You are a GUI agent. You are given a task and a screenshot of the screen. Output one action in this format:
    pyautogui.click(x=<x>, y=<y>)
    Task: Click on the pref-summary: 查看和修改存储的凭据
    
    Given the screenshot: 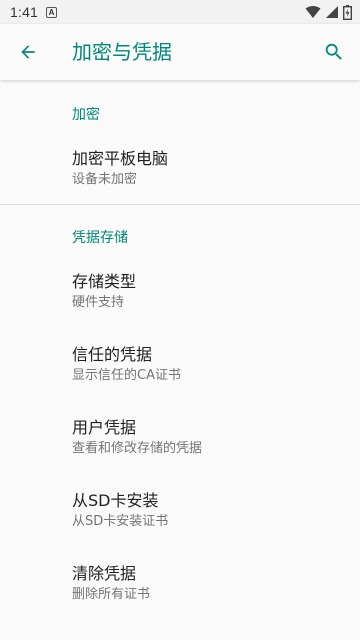 What is the action you would take?
    pyautogui.click(x=137, y=448)
    